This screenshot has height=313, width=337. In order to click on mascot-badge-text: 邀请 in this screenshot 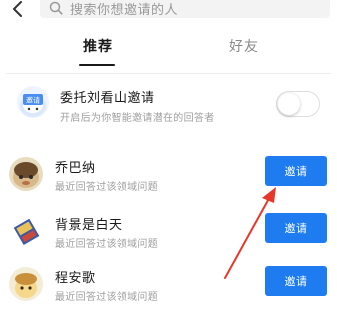, I will do `click(33, 100)`.